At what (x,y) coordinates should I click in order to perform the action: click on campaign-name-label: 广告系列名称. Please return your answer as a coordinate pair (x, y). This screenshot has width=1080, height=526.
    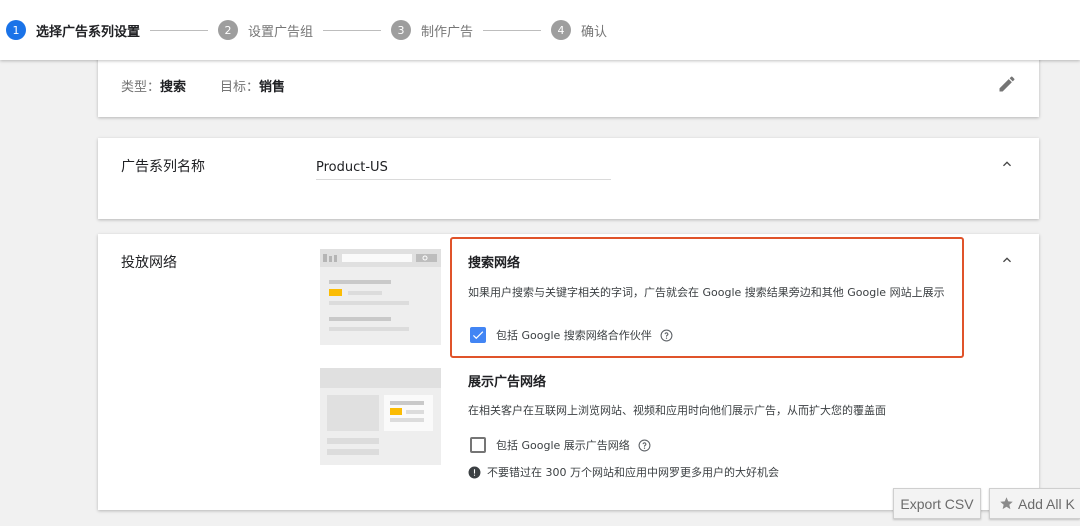
    Looking at the image, I should click on (163, 167).